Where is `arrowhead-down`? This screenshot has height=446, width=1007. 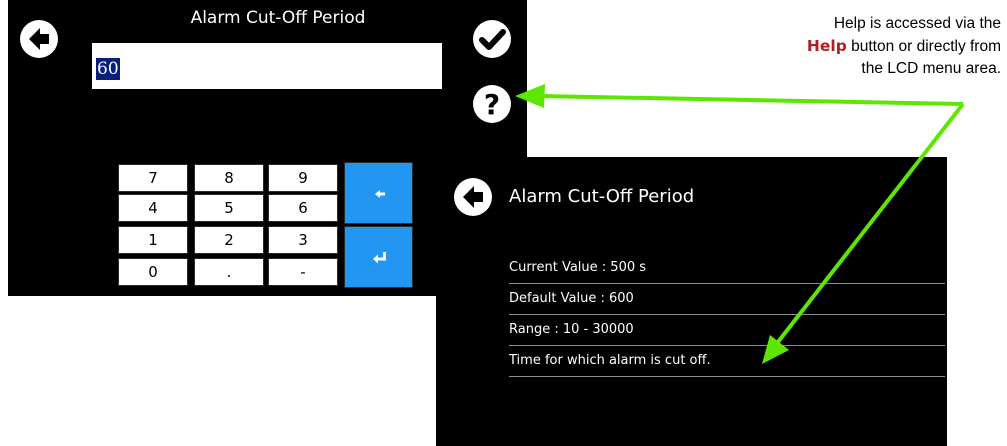
arrowhead-down is located at coordinates (775, 349).